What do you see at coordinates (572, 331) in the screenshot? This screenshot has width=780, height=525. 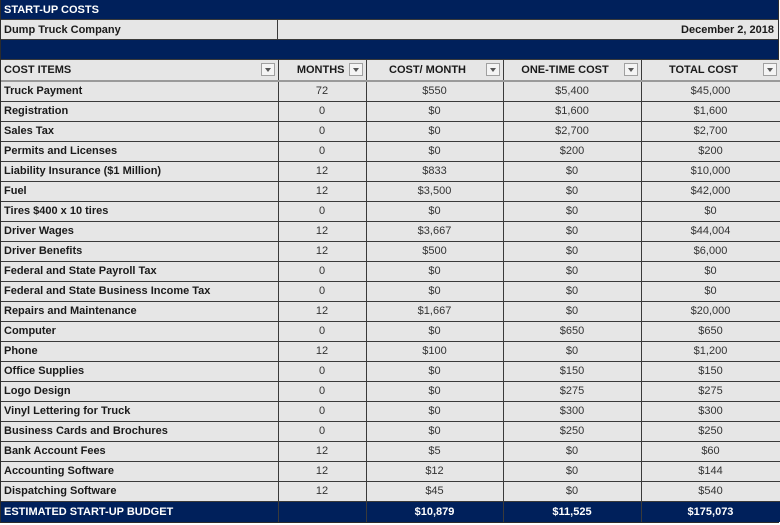 I see `one-time-cost-cell: $650` at bounding box center [572, 331].